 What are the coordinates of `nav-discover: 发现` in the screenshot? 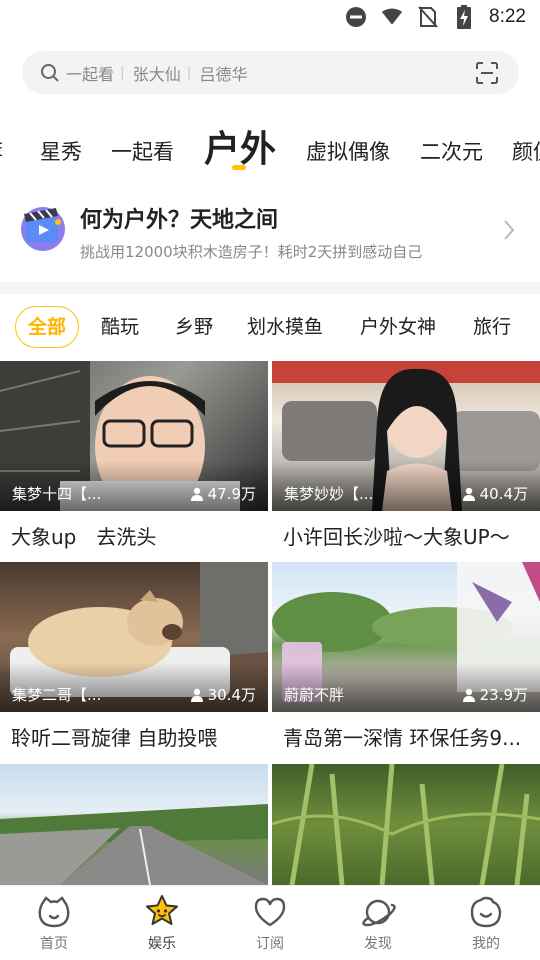 It's located at (378, 923).